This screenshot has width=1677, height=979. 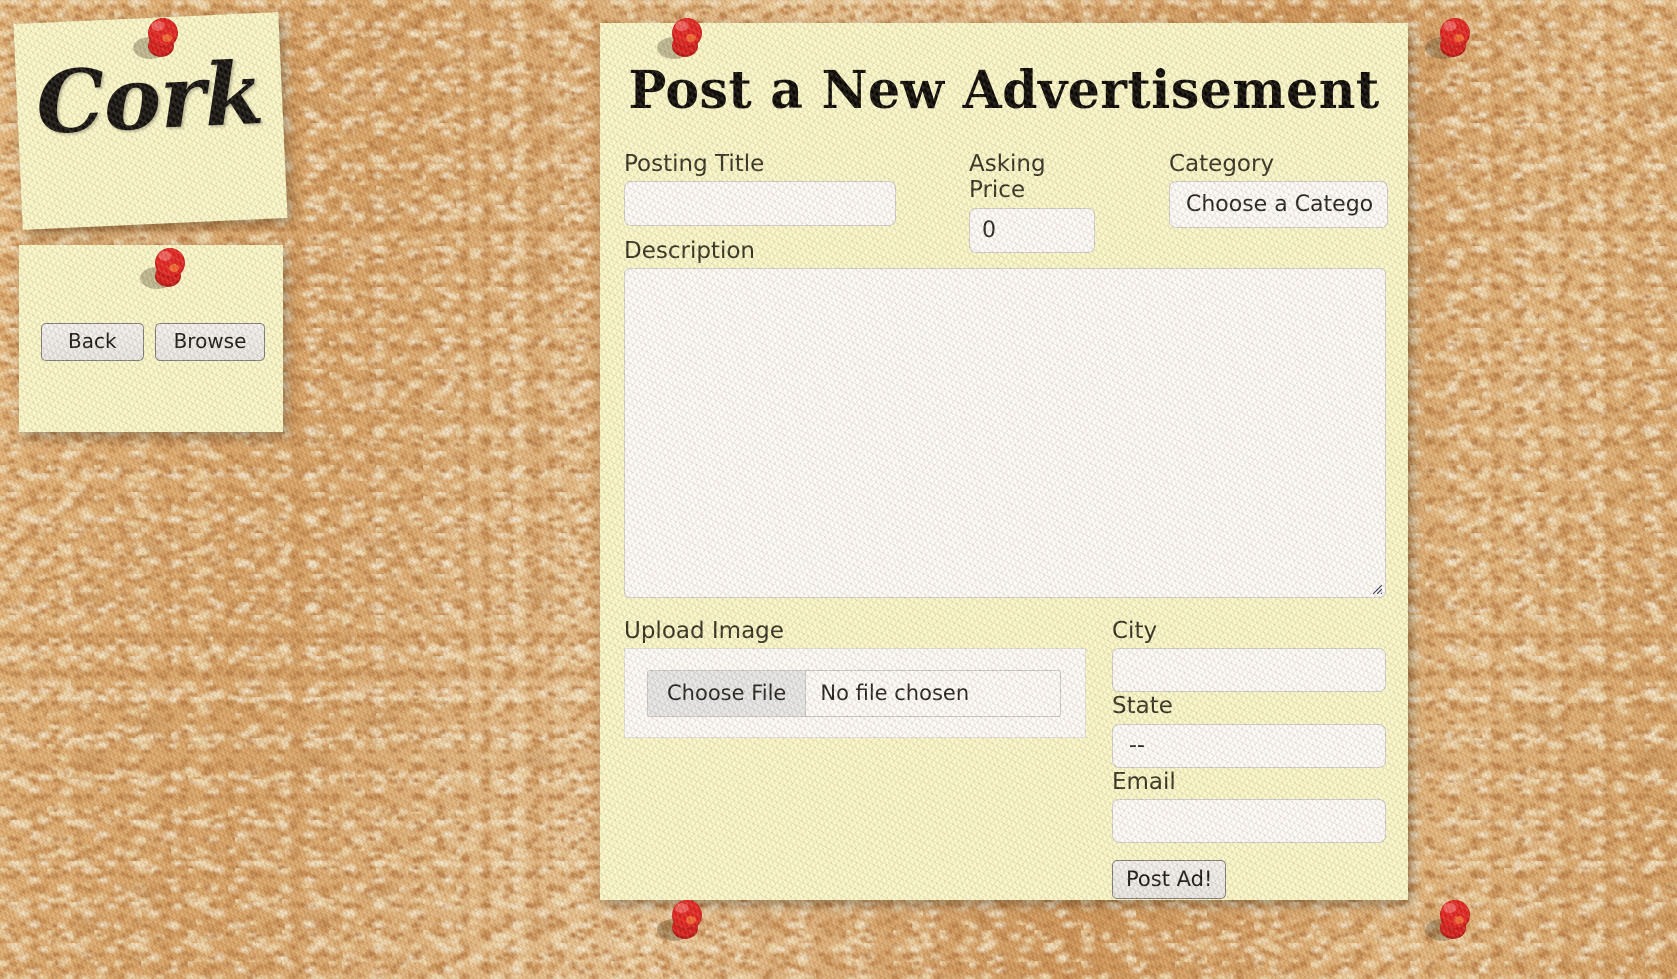 I want to click on state-field-group: State --, so click(x=1249, y=730).